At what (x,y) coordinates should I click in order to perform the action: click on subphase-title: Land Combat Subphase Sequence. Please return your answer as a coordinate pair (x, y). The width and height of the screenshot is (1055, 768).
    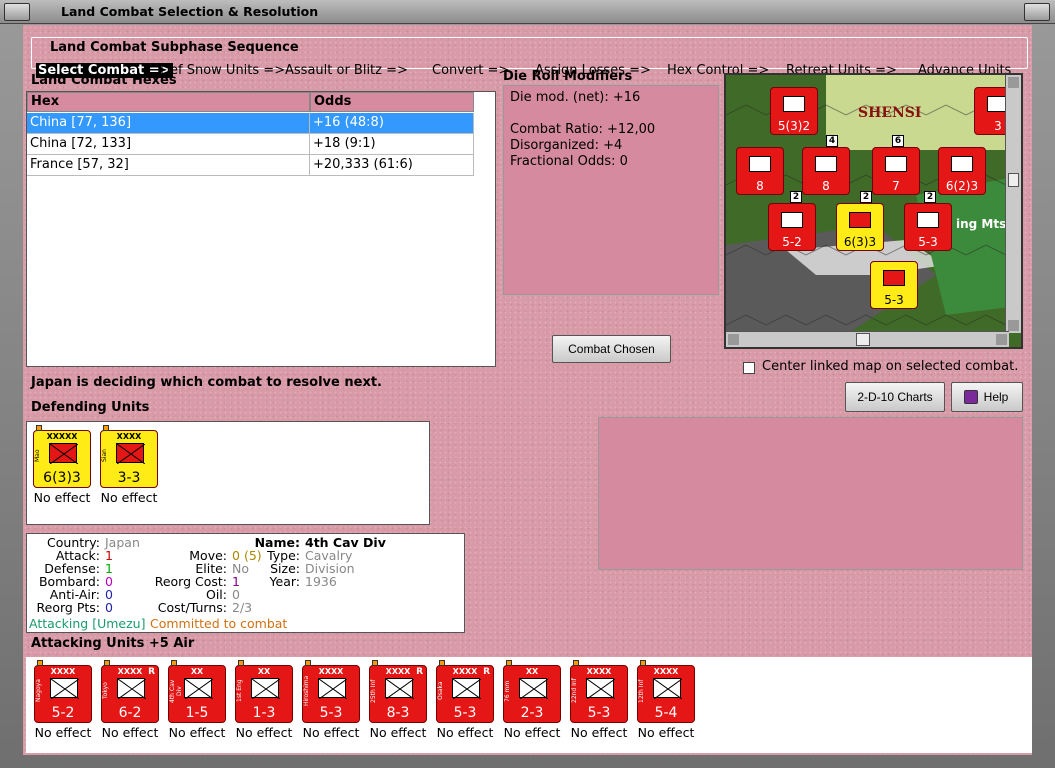
    Looking at the image, I should click on (174, 47).